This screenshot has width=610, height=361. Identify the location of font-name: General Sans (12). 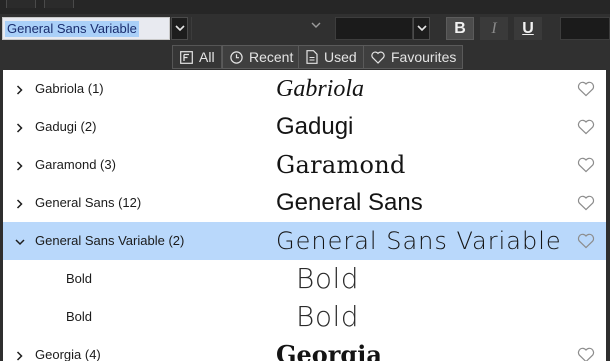
(88, 202).